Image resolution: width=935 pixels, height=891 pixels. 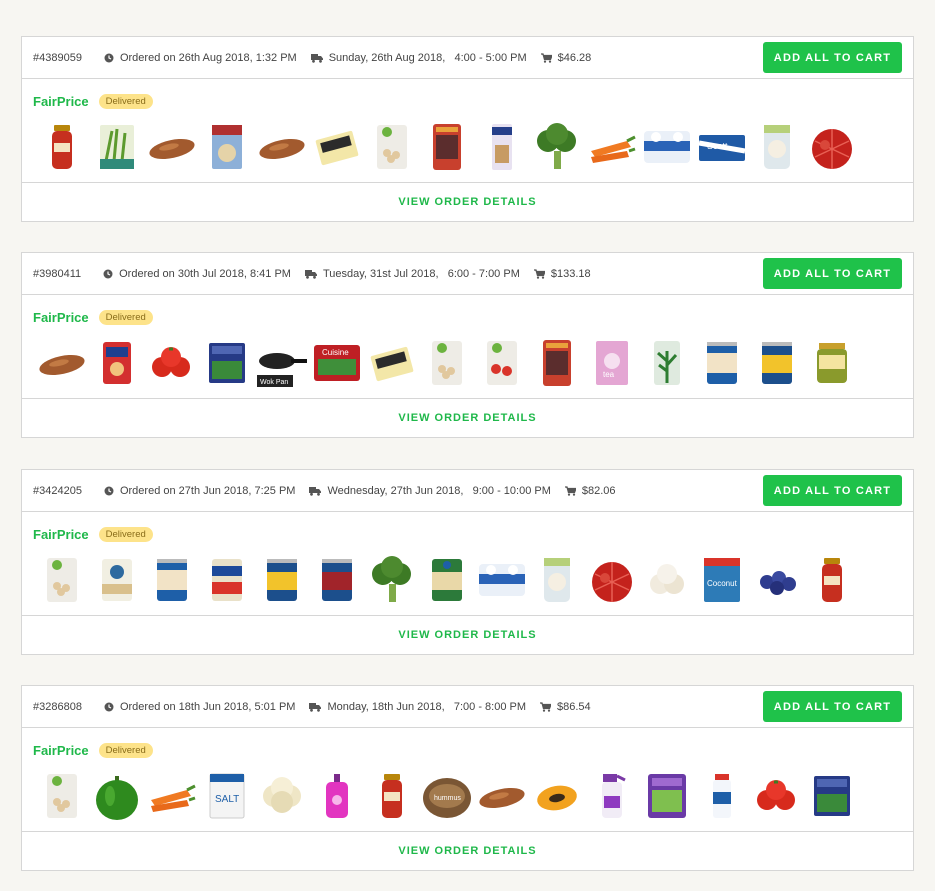 I want to click on svg-text: hummus, so click(x=447, y=798).